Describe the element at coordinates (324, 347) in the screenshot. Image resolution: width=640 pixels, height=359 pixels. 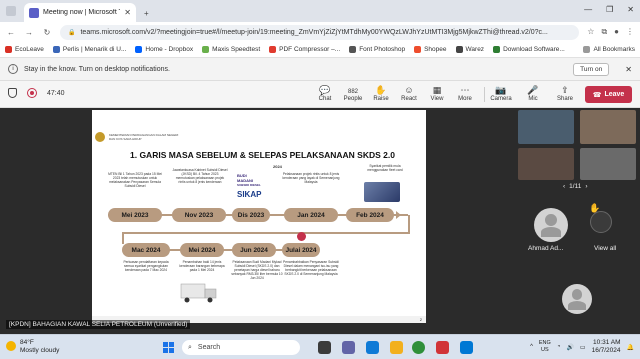
I see `task-view-icon` at that location.